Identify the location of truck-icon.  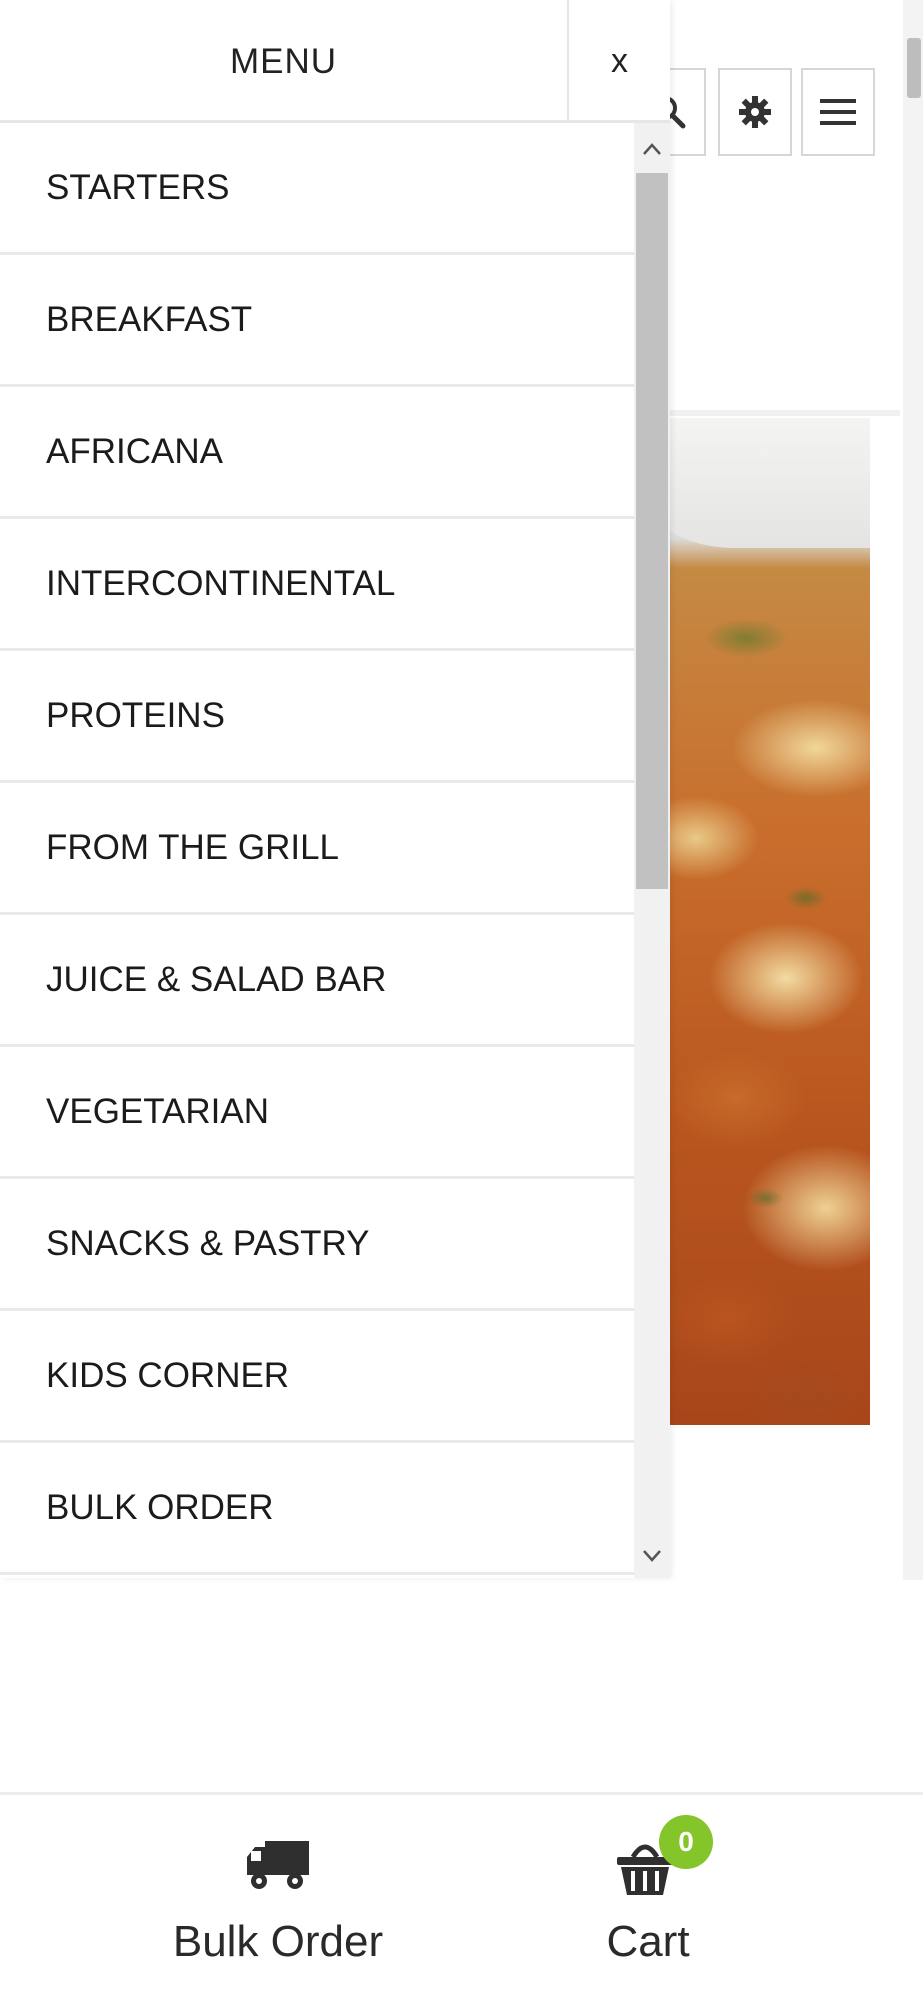
(278, 1865).